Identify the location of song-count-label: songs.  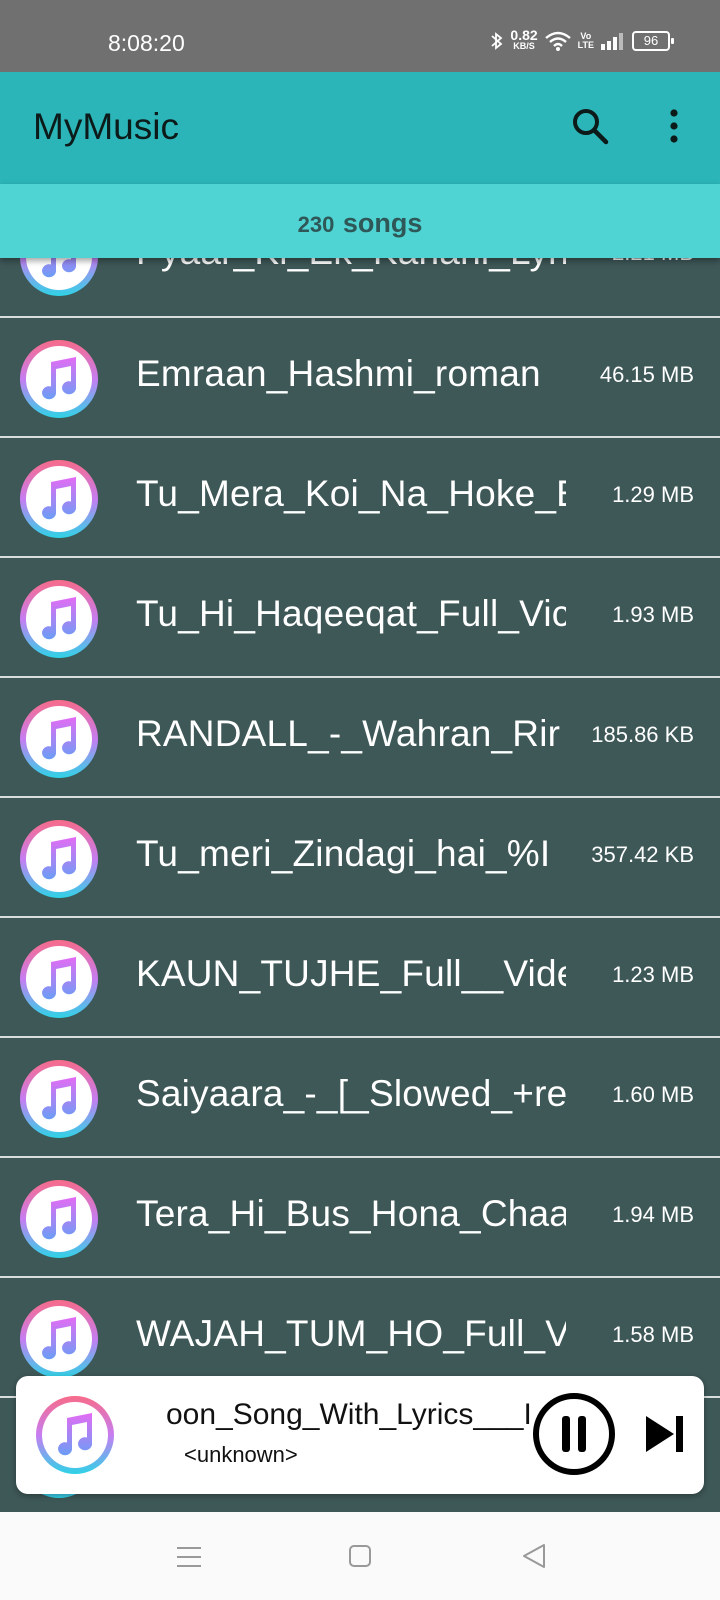
(382, 223).